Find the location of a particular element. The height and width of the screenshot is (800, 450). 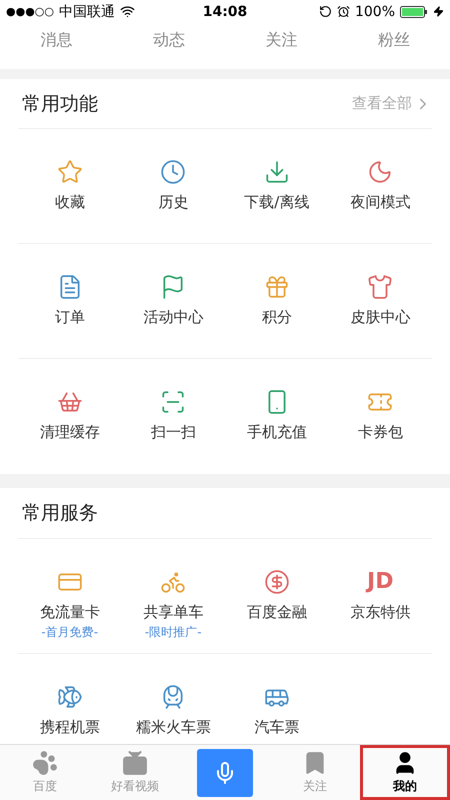

function-item: 糯米火车票 is located at coordinates (173, 699).